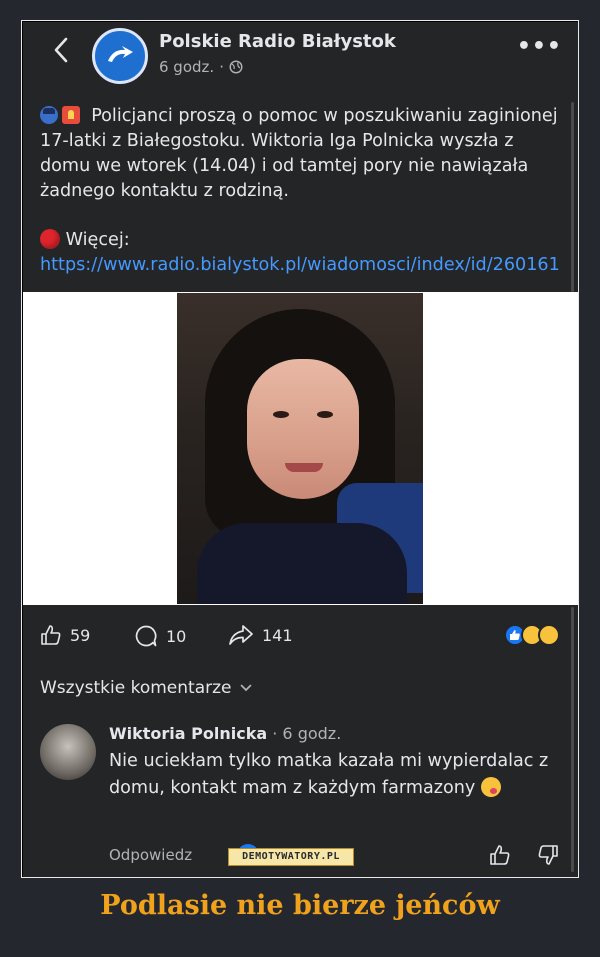 This screenshot has width=600, height=957. What do you see at coordinates (241, 635) in the screenshot?
I see `share-icon` at bounding box center [241, 635].